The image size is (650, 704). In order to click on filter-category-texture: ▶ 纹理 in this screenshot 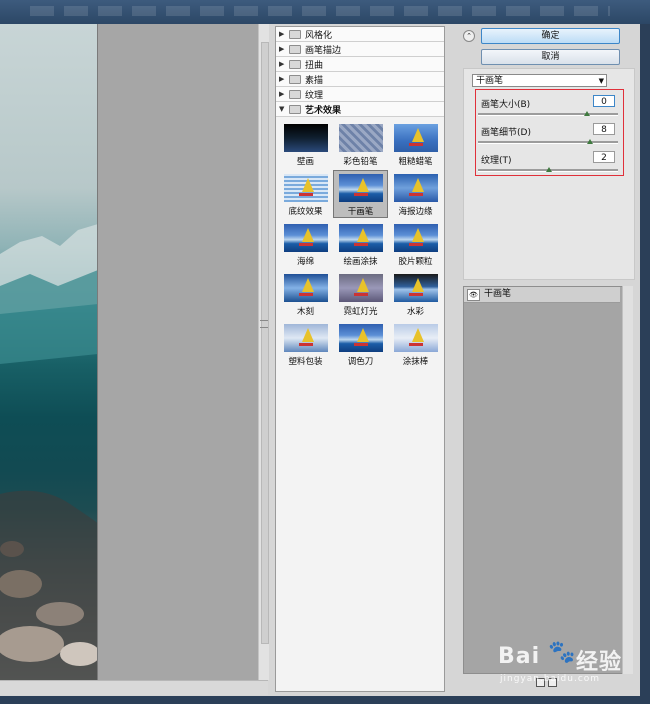, I will do `click(360, 94)`.